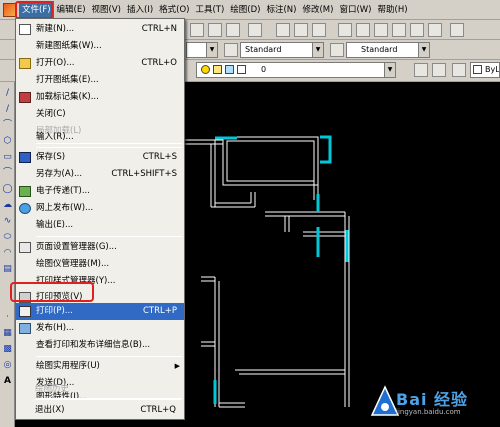  I want to click on layer-previous-icon, so click(439, 70).